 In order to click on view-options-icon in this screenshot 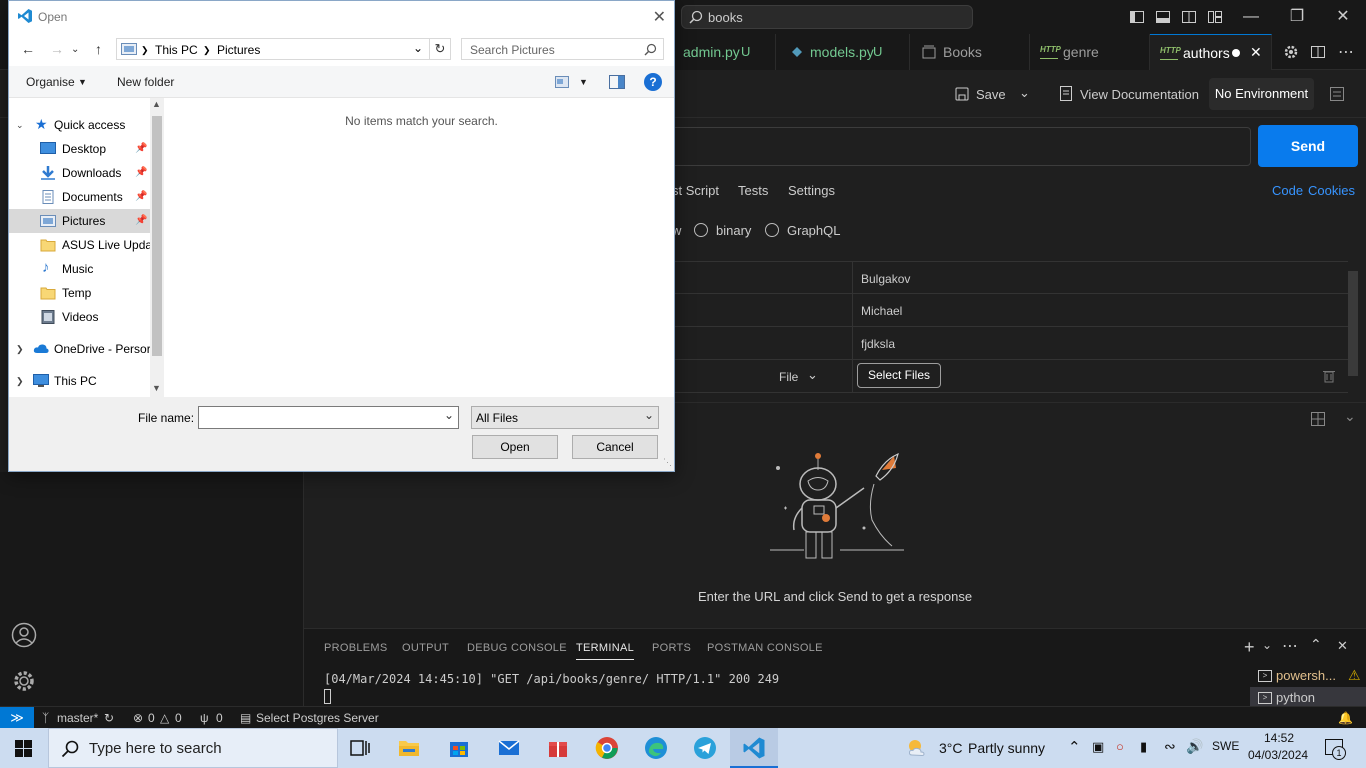, I will do `click(562, 82)`.